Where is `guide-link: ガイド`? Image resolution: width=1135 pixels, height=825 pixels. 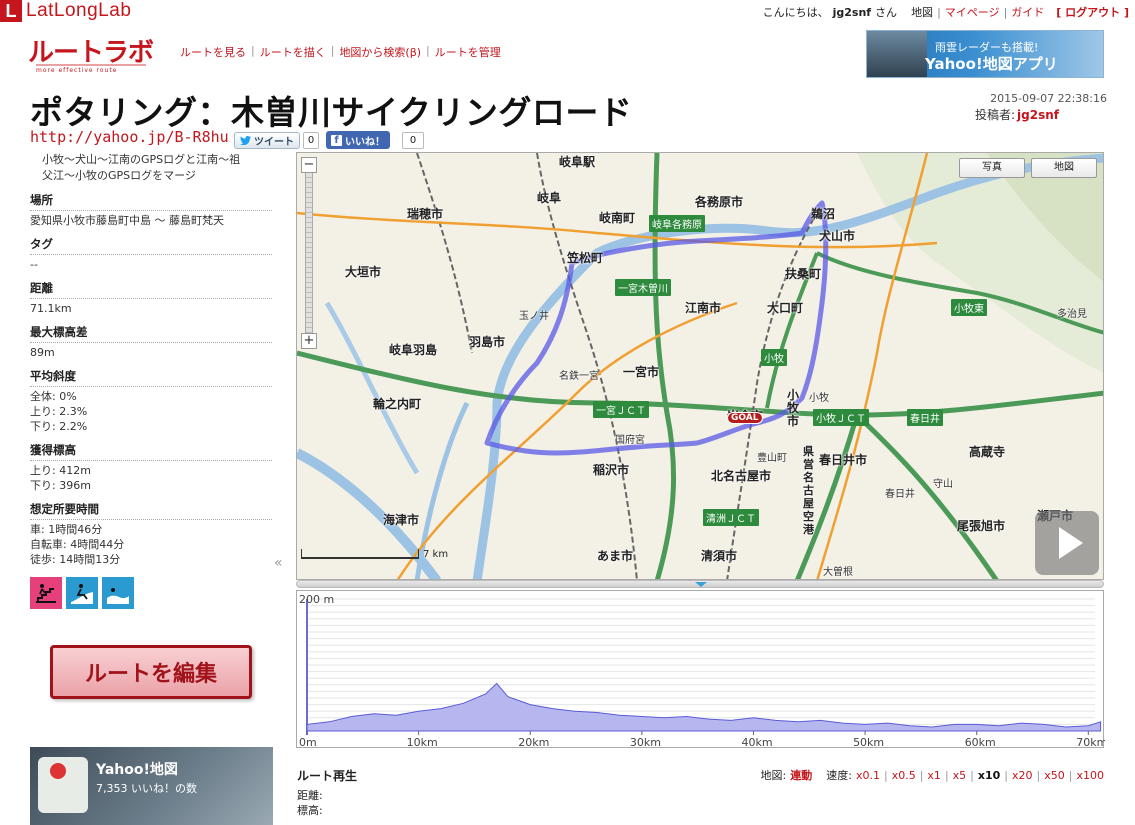
guide-link: ガイド is located at coordinates (1027, 12).